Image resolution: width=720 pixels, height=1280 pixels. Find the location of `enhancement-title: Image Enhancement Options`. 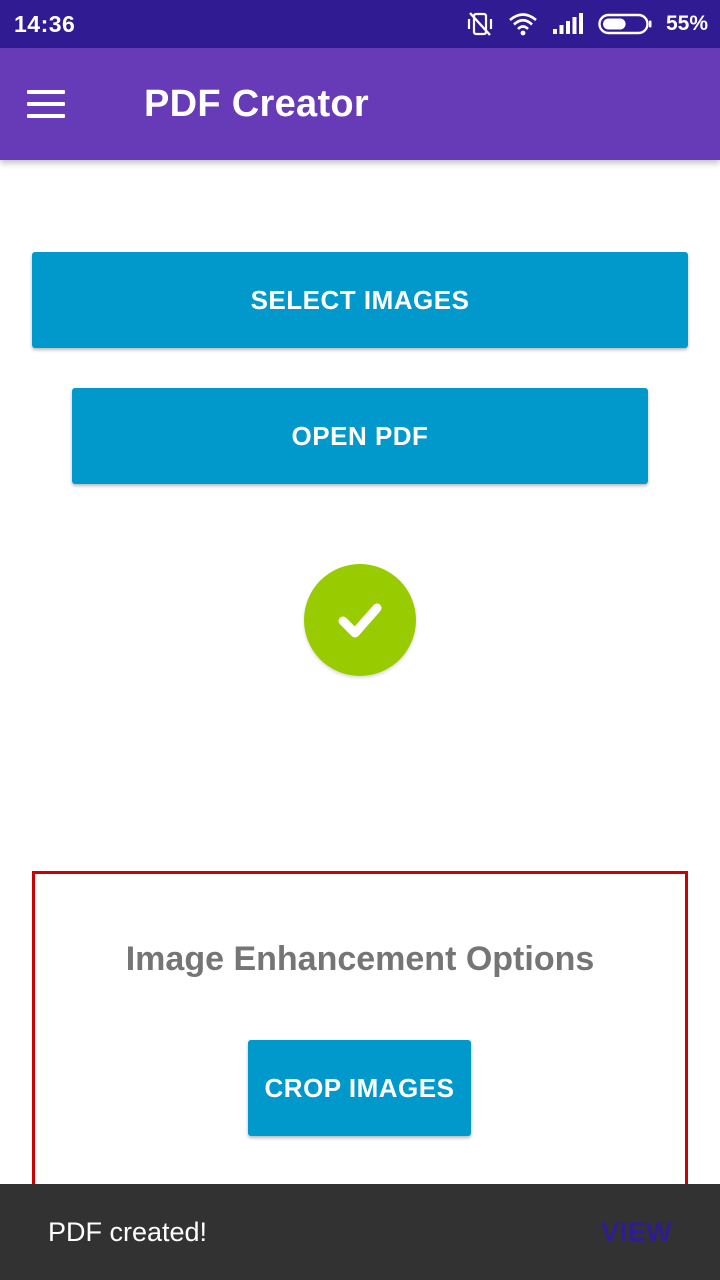

enhancement-title: Image Enhancement Options is located at coordinates (360, 959).